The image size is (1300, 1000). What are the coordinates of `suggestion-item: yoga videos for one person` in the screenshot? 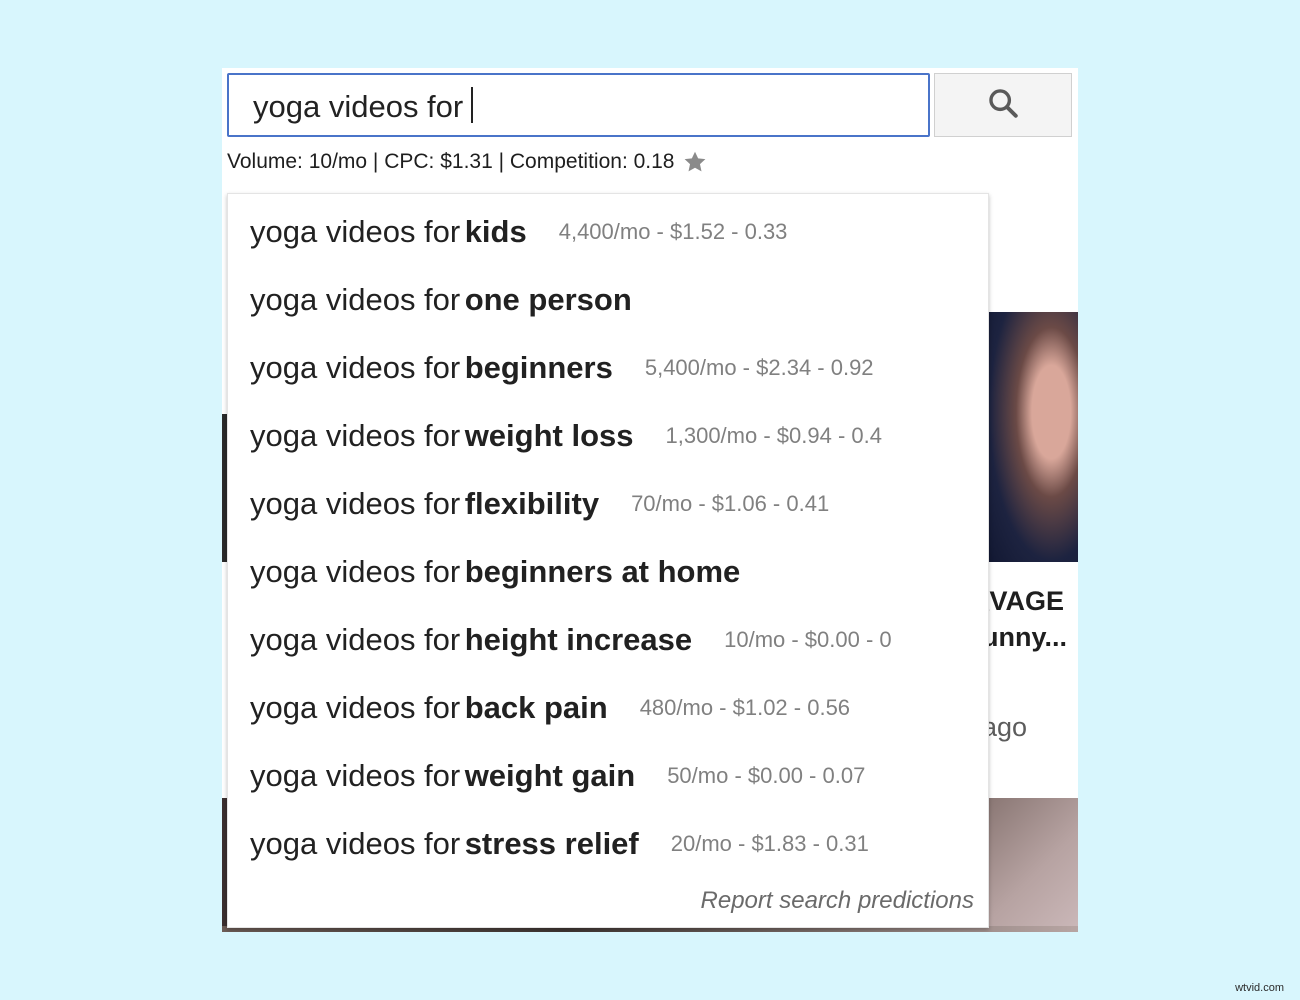 It's located at (441, 300).